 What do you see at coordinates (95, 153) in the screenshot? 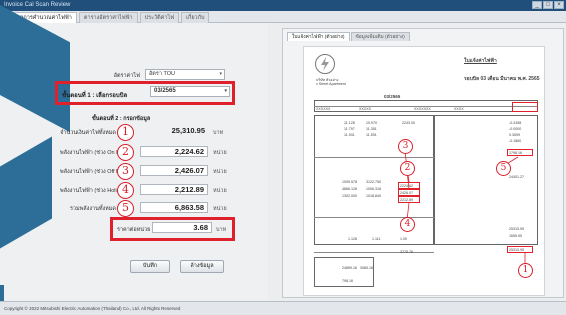
I see `on-peak-label: พลังงานไฟฟ้า (ช่วง On Peak)` at bounding box center [95, 153].